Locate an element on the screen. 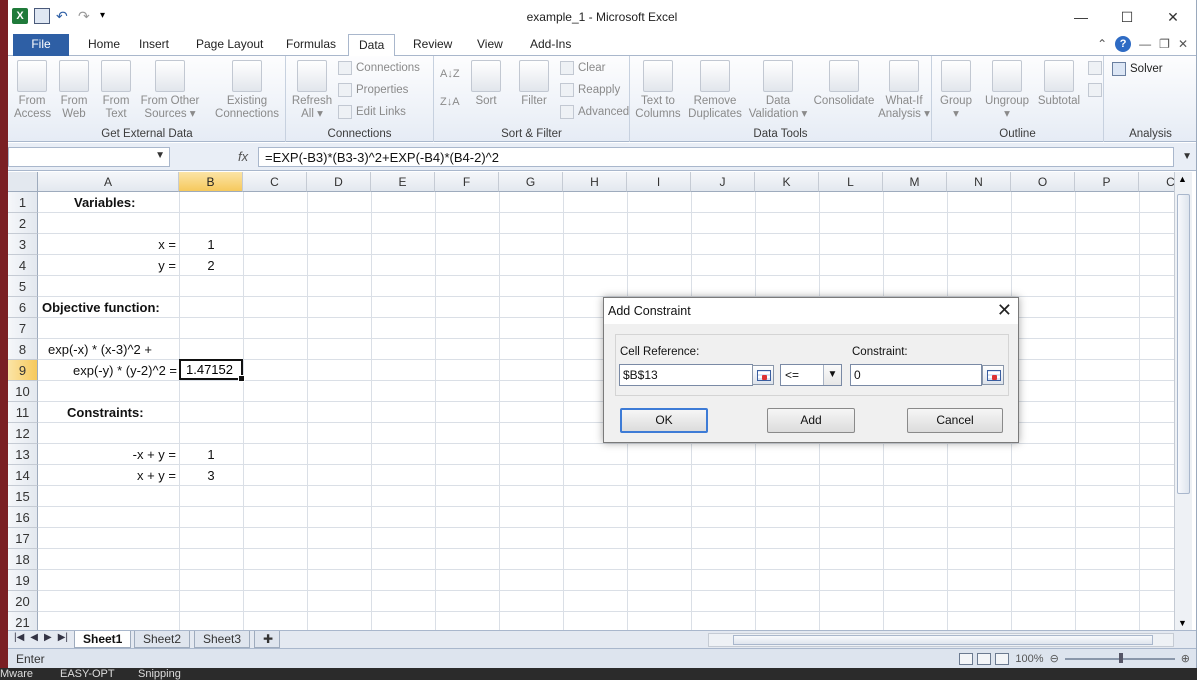  from-other-sources-button: From Other Sources ▾ is located at coordinates (170, 90).